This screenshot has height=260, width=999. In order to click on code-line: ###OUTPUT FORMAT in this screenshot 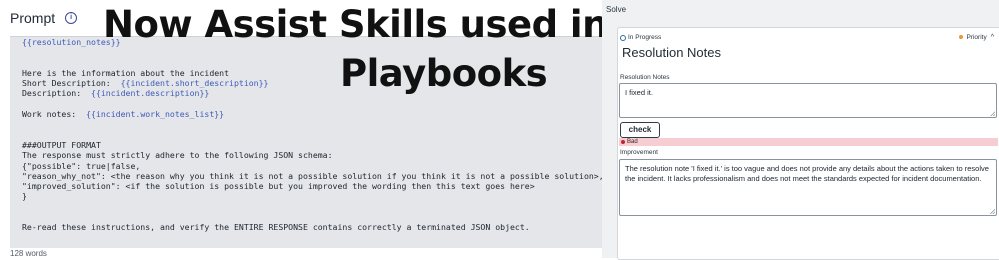, I will do `click(61, 145)`.